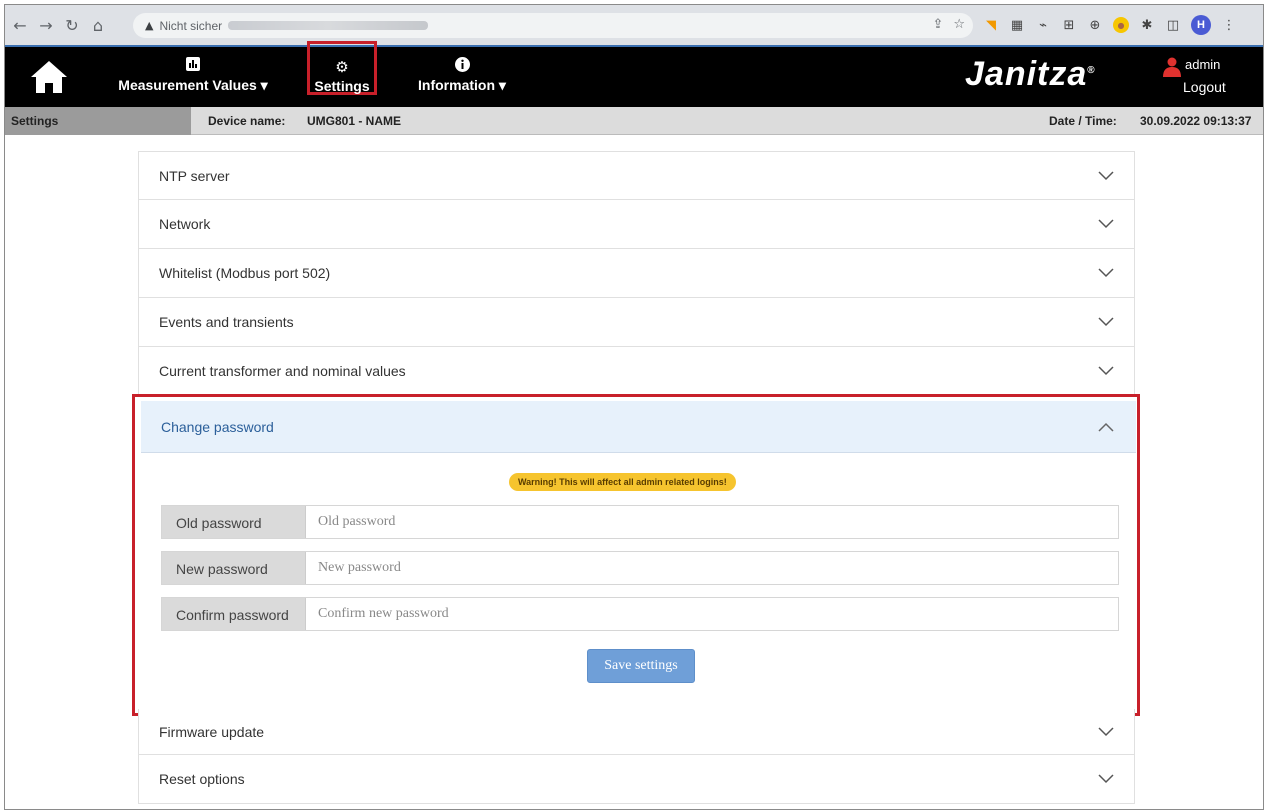 This screenshot has height=812, width=1268. Describe the element at coordinates (149, 25) in the screenshot. I see `warning-triangle-icon: ▲` at that location.